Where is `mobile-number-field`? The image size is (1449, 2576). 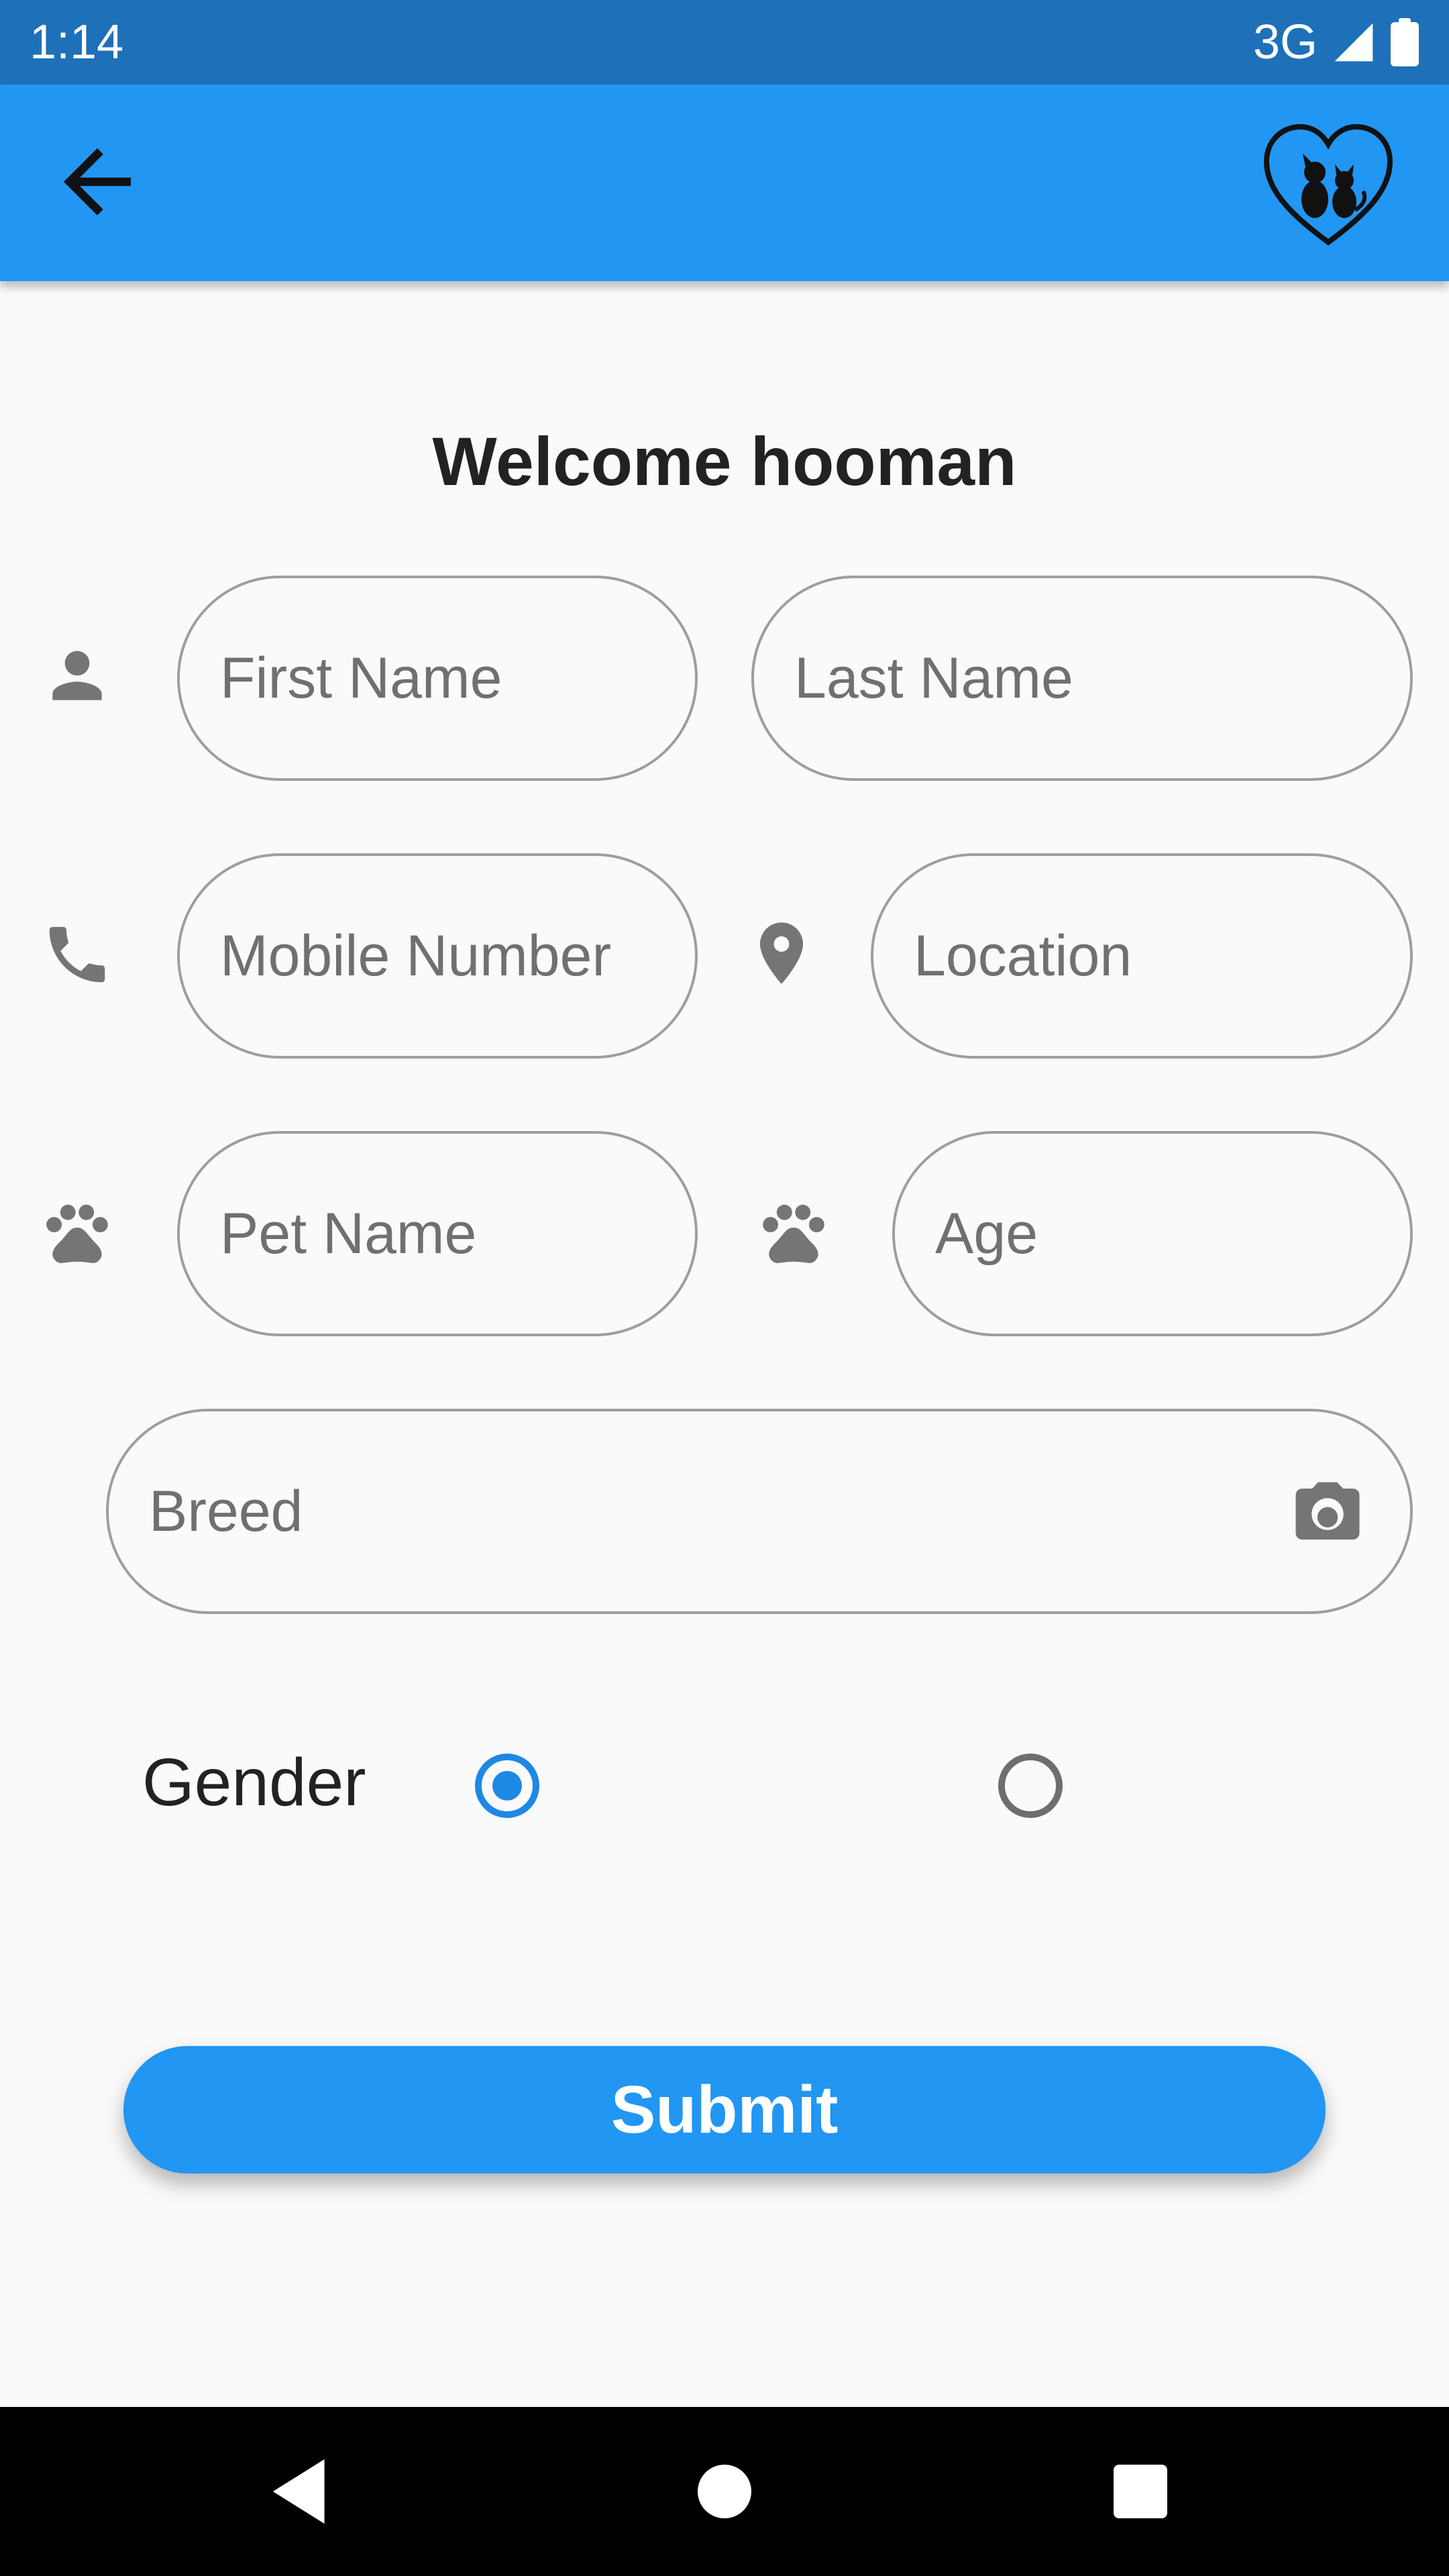
mobile-number-field is located at coordinates (437, 956).